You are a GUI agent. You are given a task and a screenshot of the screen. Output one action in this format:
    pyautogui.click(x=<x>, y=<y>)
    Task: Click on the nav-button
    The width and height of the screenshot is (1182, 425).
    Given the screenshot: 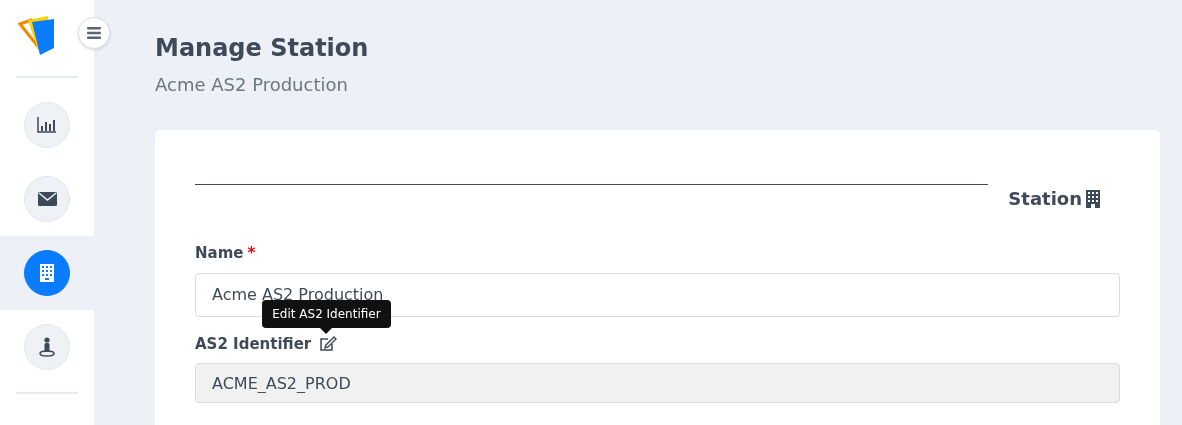 What is the action you would take?
    pyautogui.click(x=47, y=273)
    